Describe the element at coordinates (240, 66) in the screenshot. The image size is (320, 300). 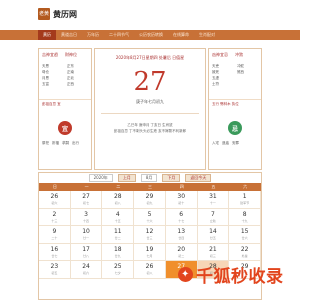
I see `list-item: 冲蛇` at that location.